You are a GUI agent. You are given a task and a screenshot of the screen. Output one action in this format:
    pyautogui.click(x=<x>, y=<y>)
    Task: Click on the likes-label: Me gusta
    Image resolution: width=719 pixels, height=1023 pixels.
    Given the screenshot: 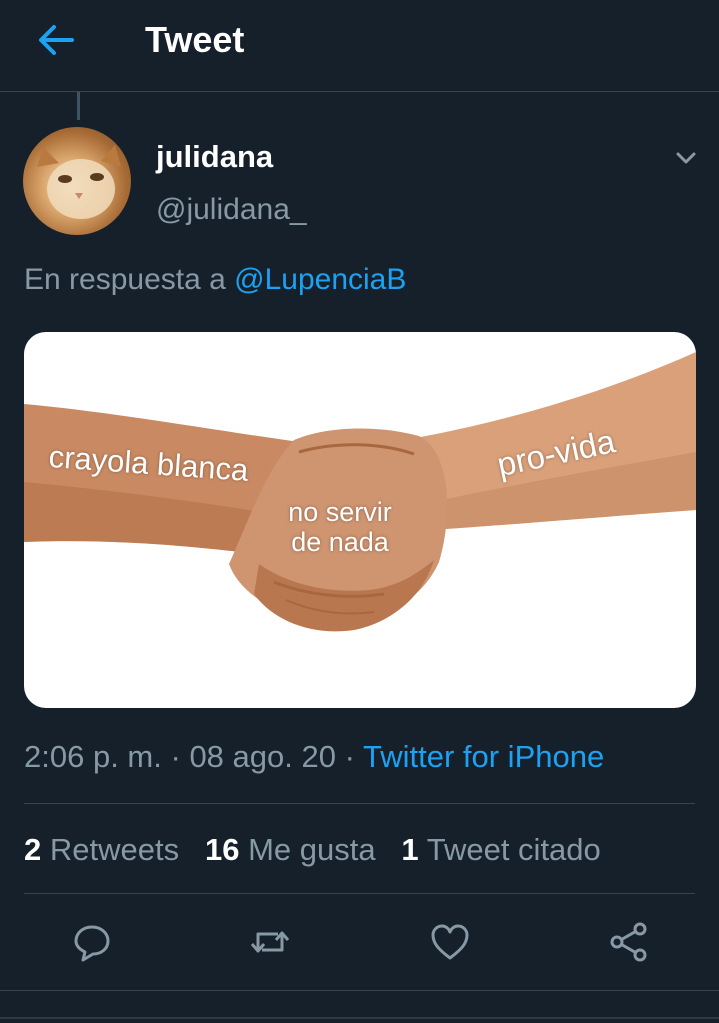 What is the action you would take?
    pyautogui.click(x=312, y=849)
    